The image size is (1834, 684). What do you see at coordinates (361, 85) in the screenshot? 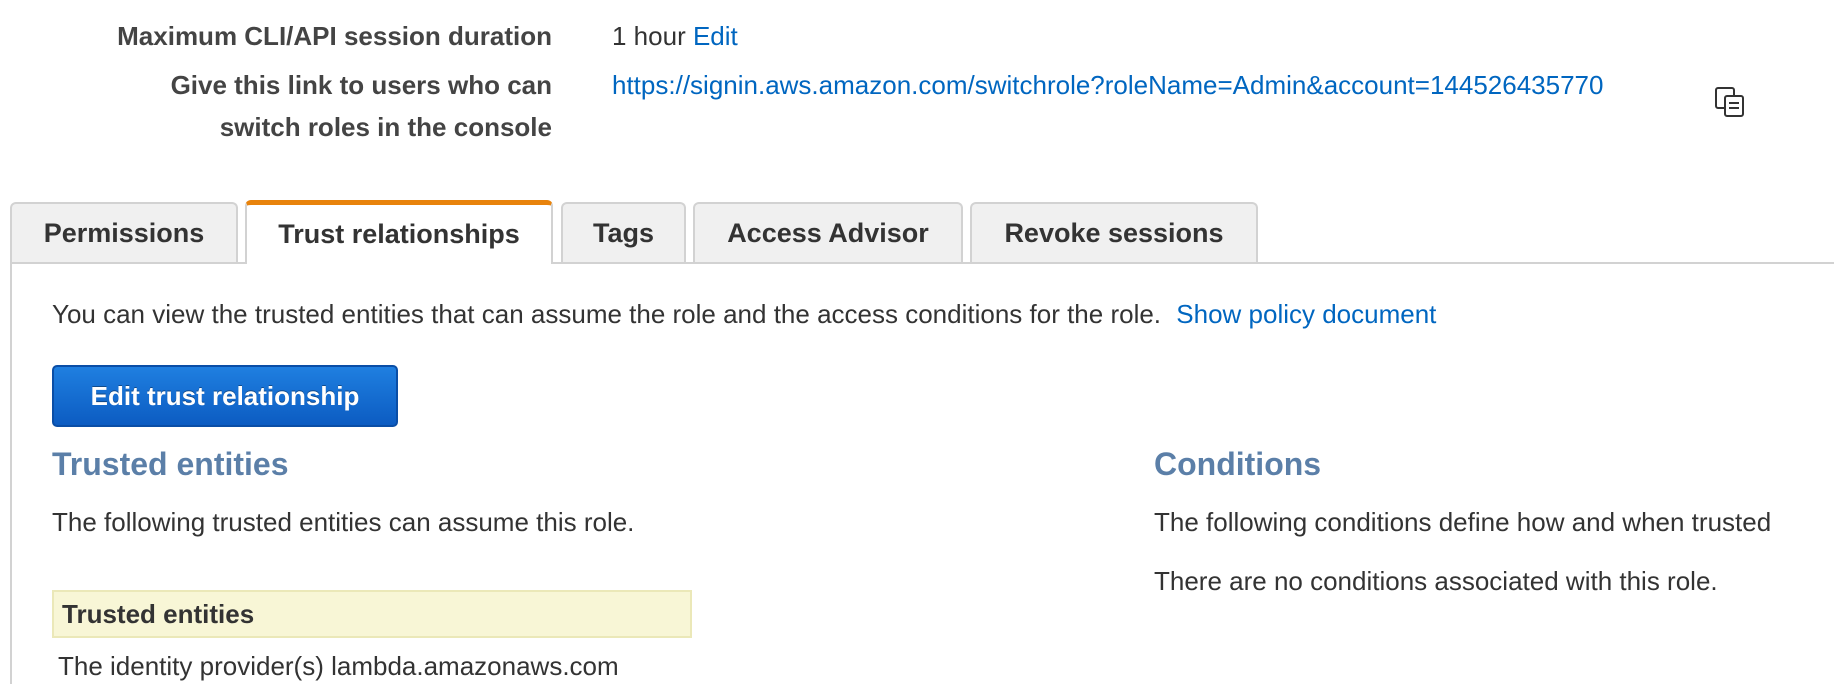
I see `switch-role-link-label-line1: Give this link to users who can` at bounding box center [361, 85].